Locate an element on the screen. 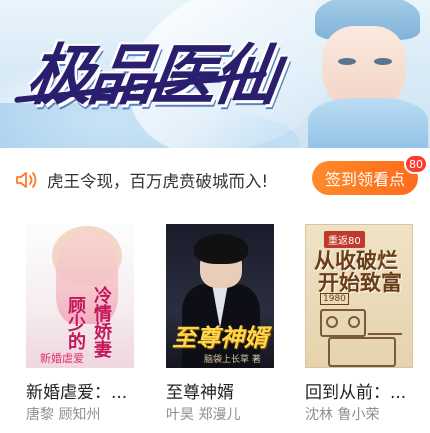 The height and width of the screenshot is (433, 430). sign-in-button: 签到领看点 is located at coordinates (365, 178).